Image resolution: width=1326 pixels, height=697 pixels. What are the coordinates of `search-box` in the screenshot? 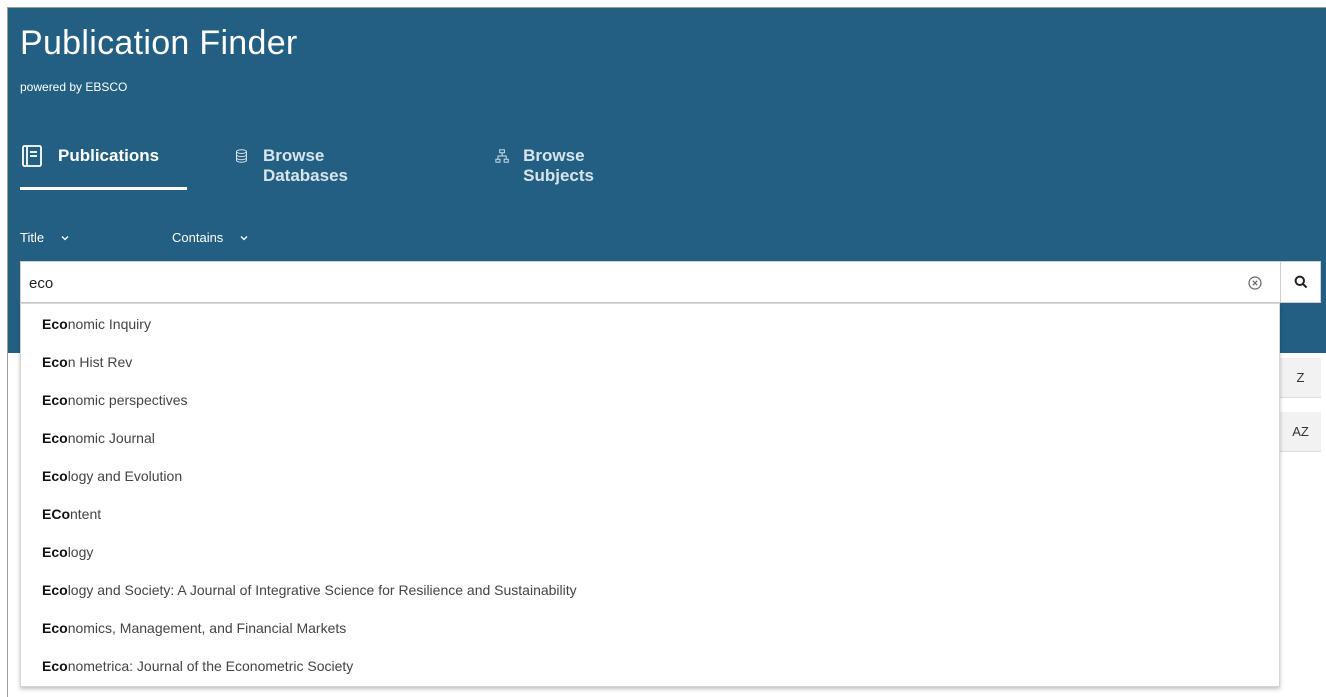 It's located at (650, 282).